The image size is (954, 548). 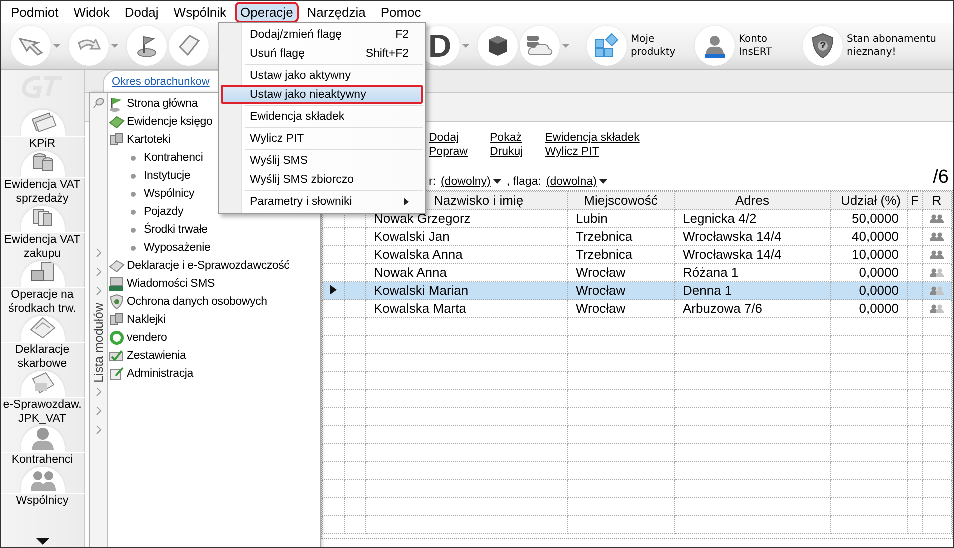 What do you see at coordinates (895, 46) in the screenshot?
I see `toolbar-button-label: Stan abonamentu nieznany!` at bounding box center [895, 46].